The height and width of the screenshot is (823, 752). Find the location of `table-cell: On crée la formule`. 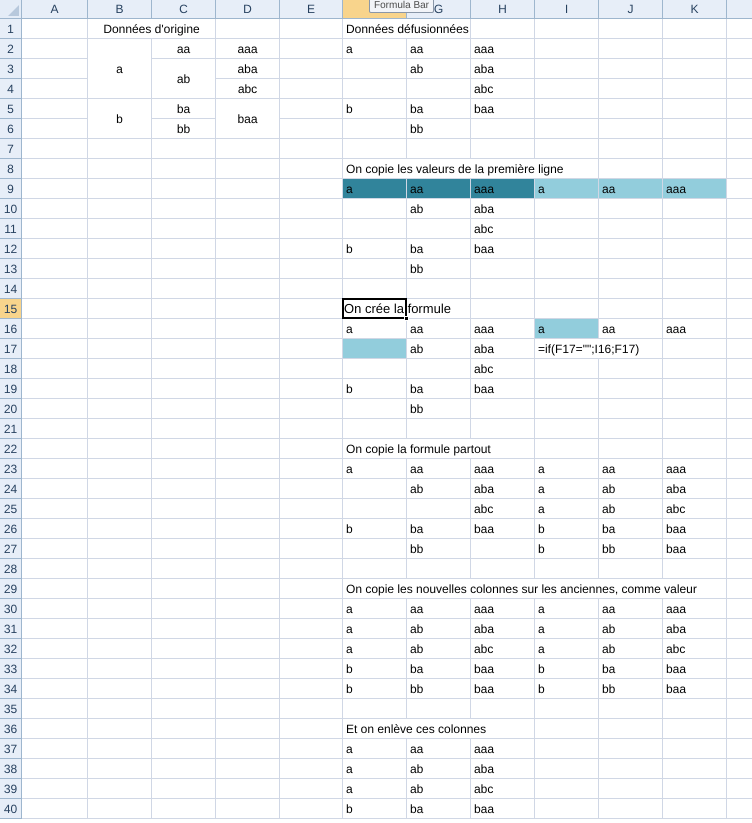

table-cell: On crée la formule is located at coordinates (407, 309).